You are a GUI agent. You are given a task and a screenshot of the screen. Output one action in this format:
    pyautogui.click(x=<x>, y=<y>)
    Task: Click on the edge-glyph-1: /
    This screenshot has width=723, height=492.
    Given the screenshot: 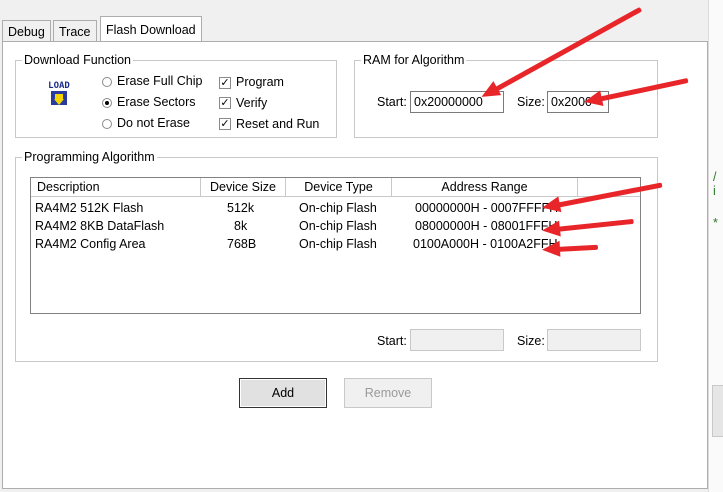 What is the action you would take?
    pyautogui.click(x=715, y=177)
    